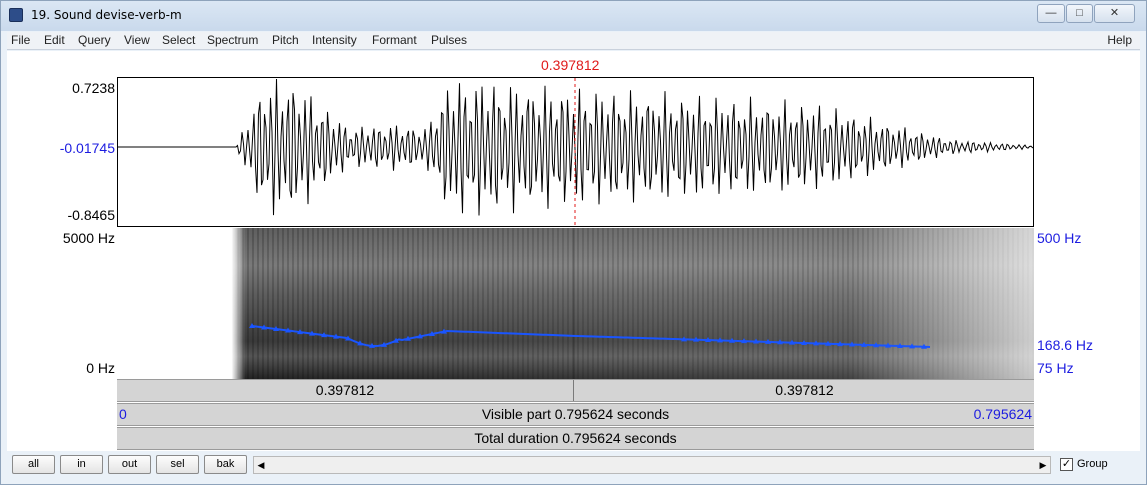  What do you see at coordinates (261, 465) in the screenshot?
I see `scroll-left-icon: ◀` at bounding box center [261, 465].